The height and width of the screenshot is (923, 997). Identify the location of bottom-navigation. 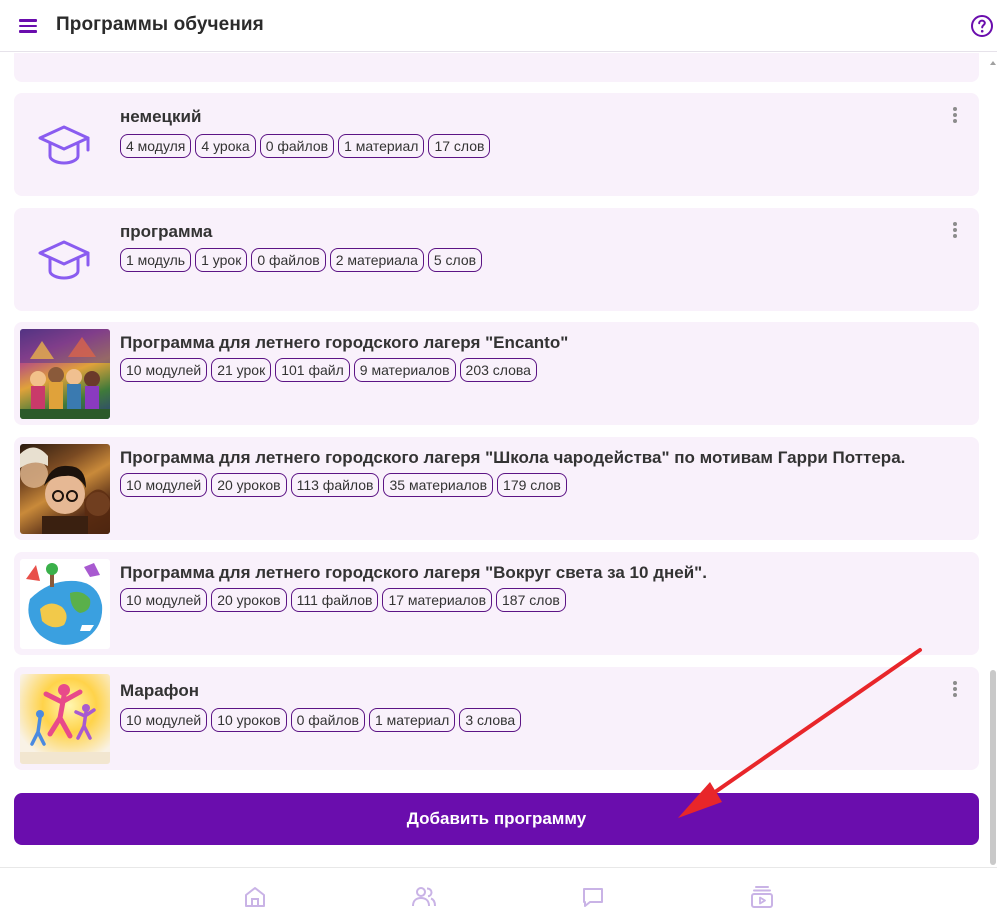
(498, 895).